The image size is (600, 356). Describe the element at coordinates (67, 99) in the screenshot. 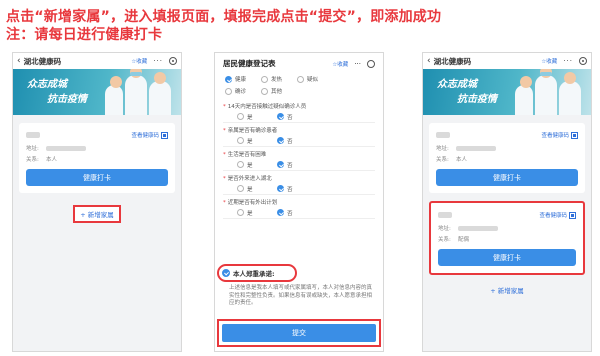

I see `banner-line-2: 抗击疫情` at that location.